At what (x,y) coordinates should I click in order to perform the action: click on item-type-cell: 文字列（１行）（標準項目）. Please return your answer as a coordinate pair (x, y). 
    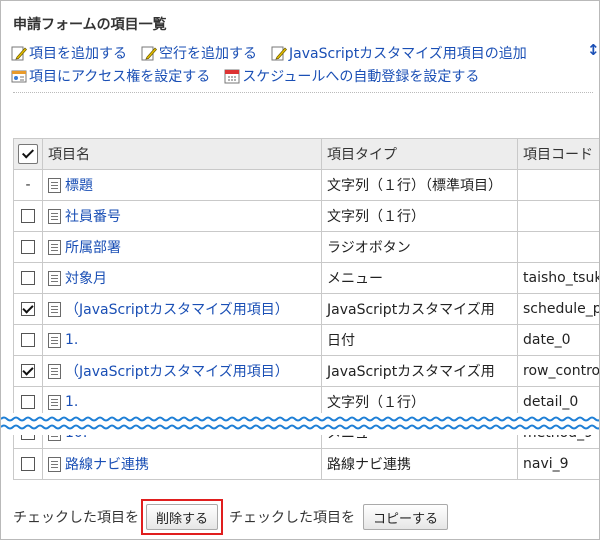
    Looking at the image, I should click on (419, 185).